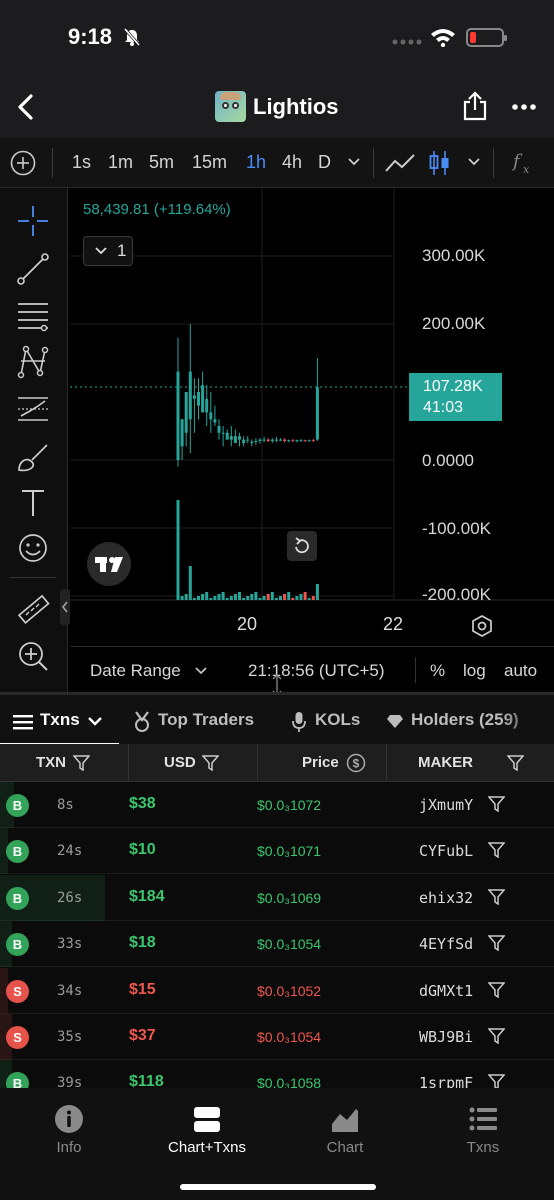  What do you see at coordinates (483, 1119) in the screenshot?
I see `list-icon` at bounding box center [483, 1119].